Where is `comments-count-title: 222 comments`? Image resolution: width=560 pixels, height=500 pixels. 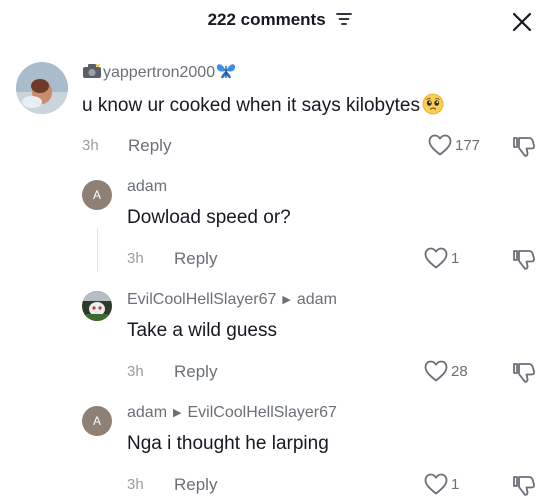
comments-count-title: 222 comments is located at coordinates (280, 20).